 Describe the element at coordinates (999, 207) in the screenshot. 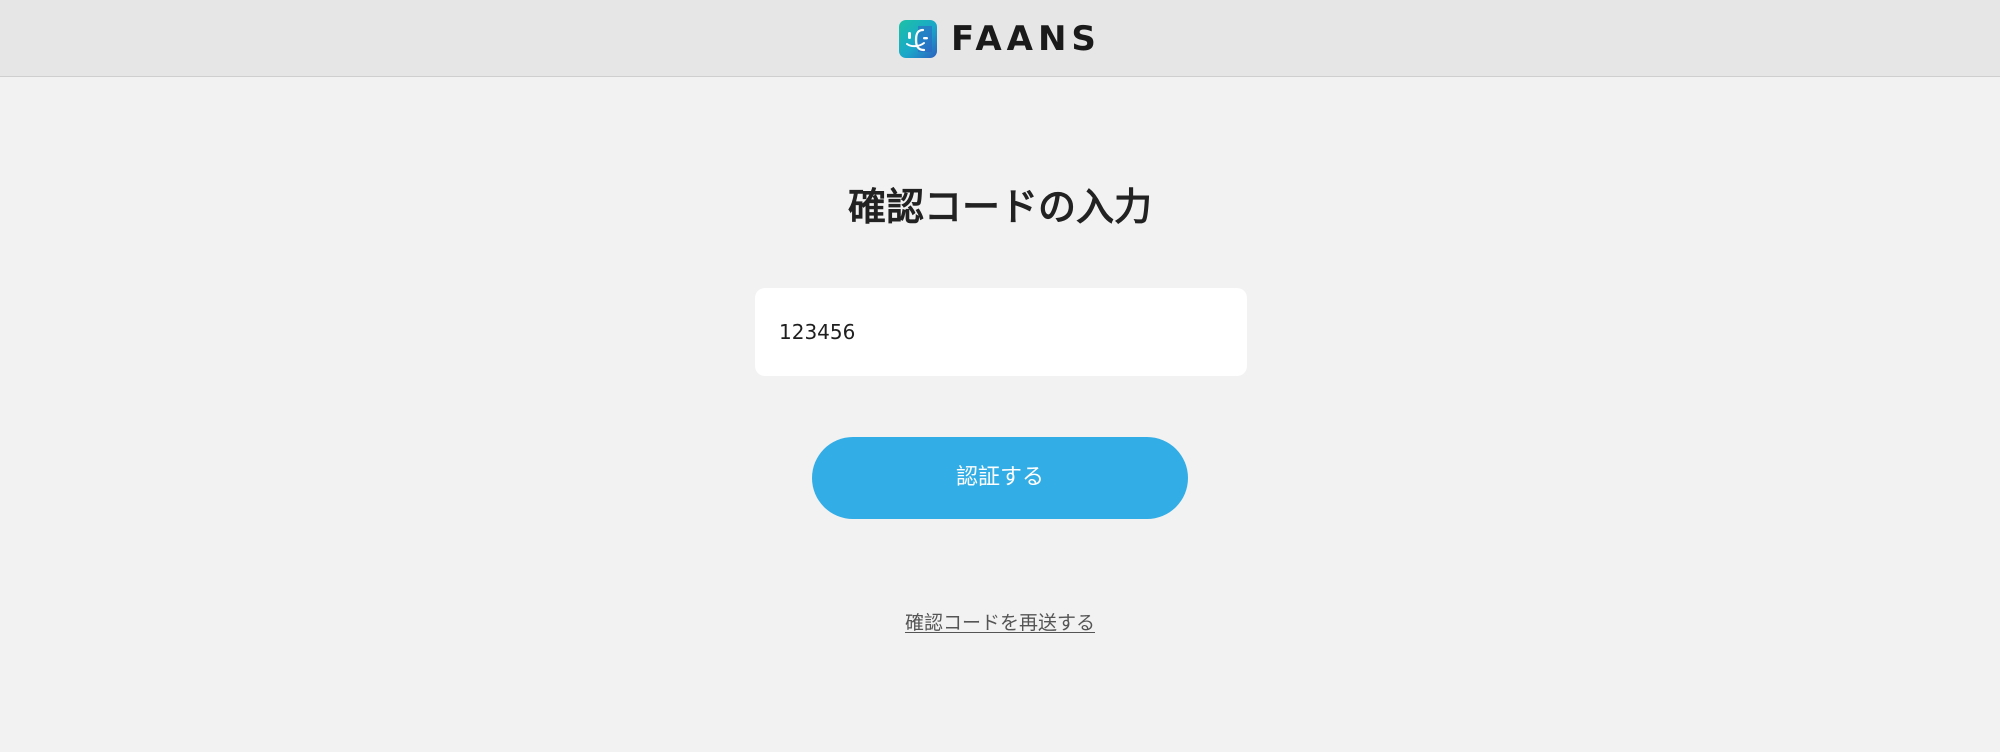

I see `page-title: 確認コードの入力` at that location.